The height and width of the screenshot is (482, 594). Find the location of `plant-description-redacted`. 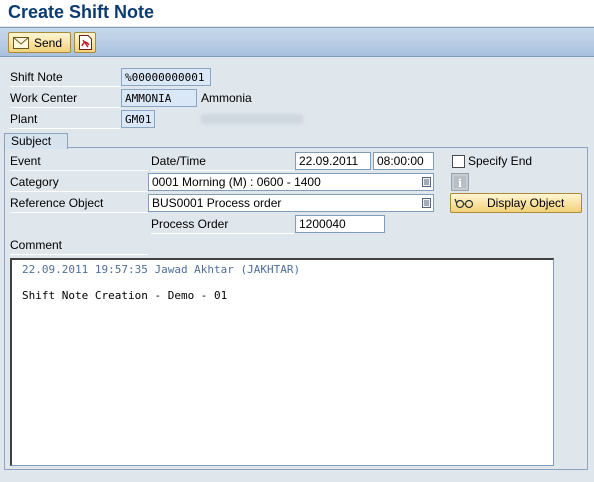

plant-description-redacted is located at coordinates (252, 119).